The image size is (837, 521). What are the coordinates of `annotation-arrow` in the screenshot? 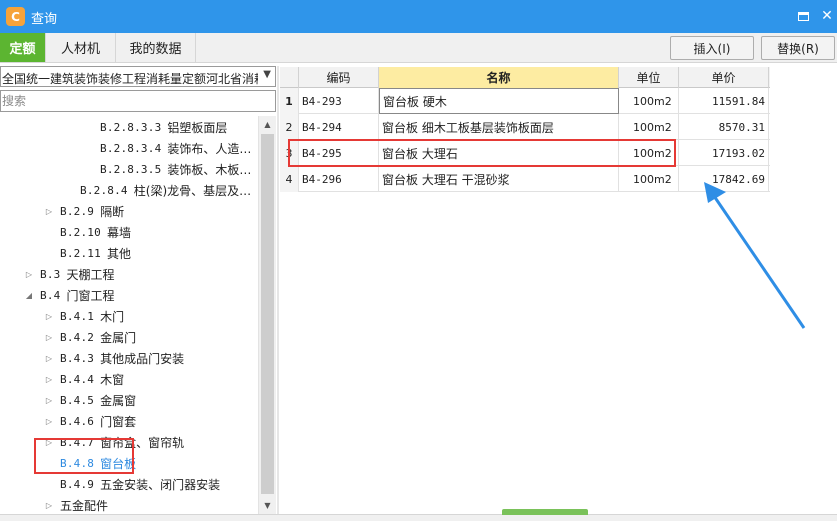 It's located at (755, 255).